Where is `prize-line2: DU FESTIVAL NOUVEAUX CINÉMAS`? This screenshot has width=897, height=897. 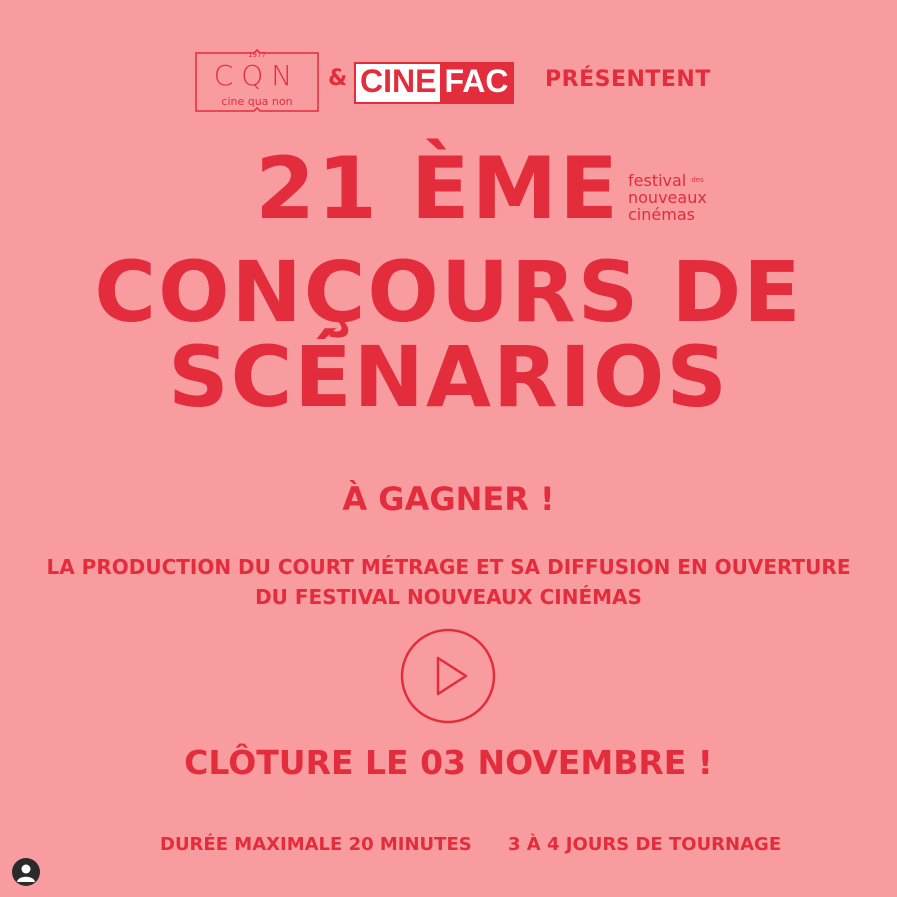 prize-line2: DU FESTIVAL NOUVEAUX CINÉMAS is located at coordinates (448, 597).